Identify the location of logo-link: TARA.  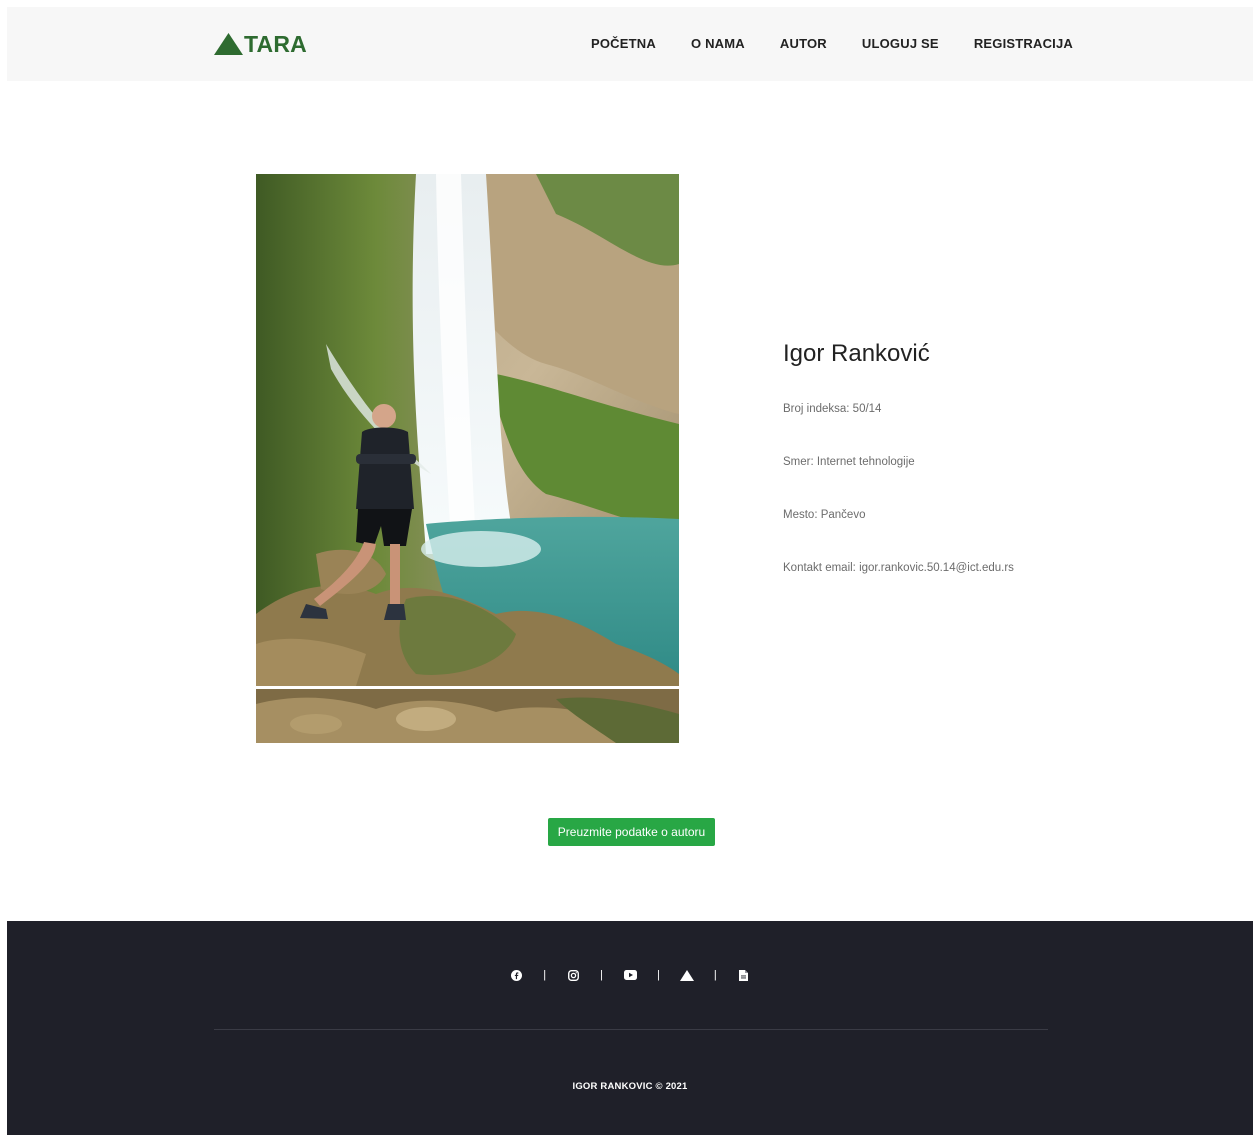
(260, 44).